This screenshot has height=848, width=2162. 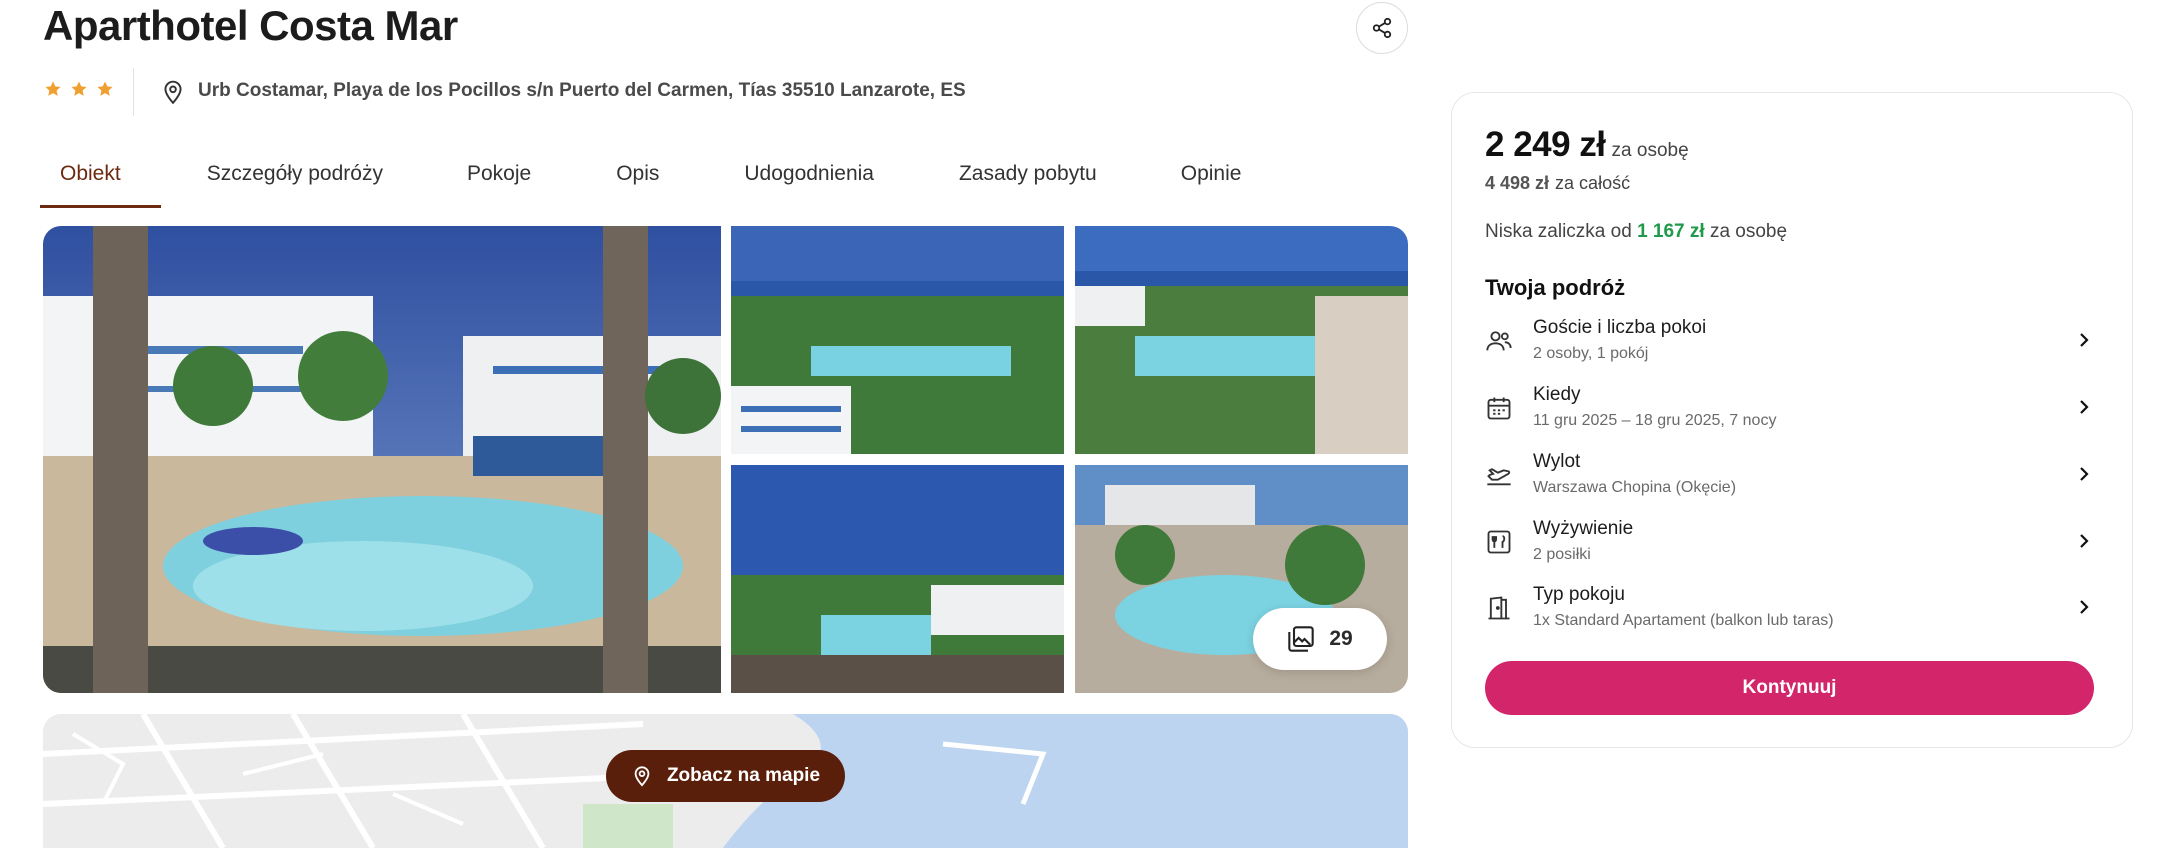 I want to click on trip-row-label: Wylot, so click(x=1557, y=461).